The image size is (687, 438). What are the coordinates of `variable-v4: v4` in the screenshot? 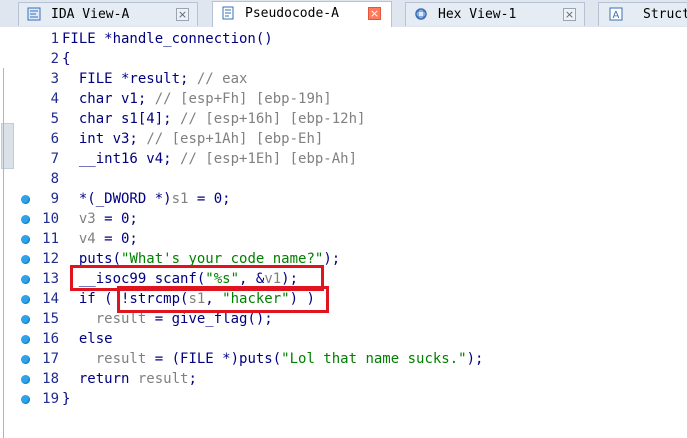 It's located at (87, 239).